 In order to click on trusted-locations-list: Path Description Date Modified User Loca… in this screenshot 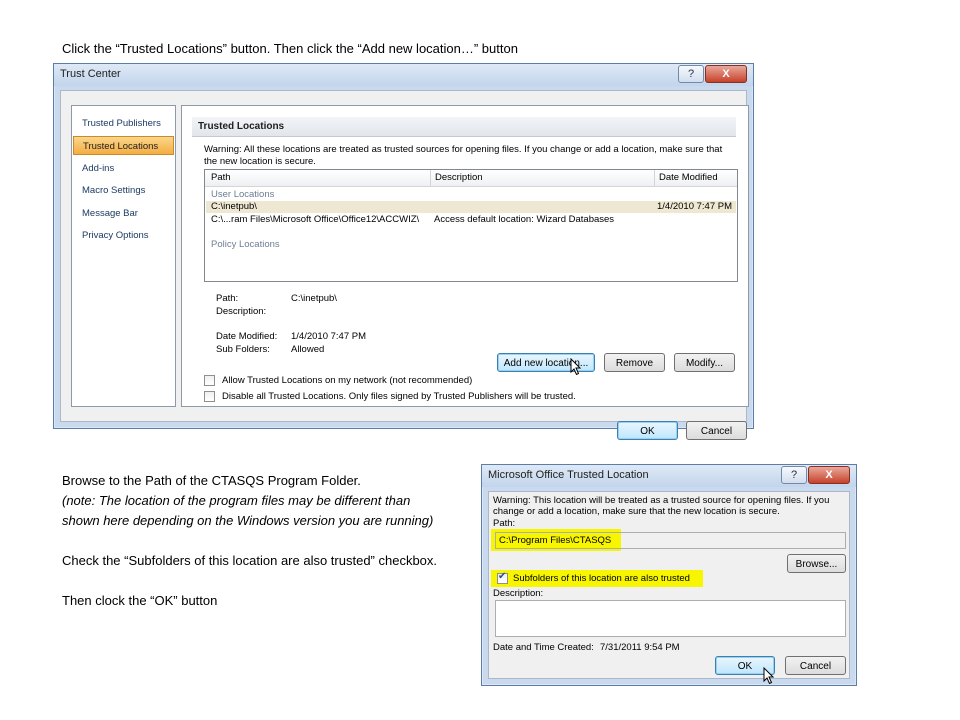, I will do `click(471, 225)`.